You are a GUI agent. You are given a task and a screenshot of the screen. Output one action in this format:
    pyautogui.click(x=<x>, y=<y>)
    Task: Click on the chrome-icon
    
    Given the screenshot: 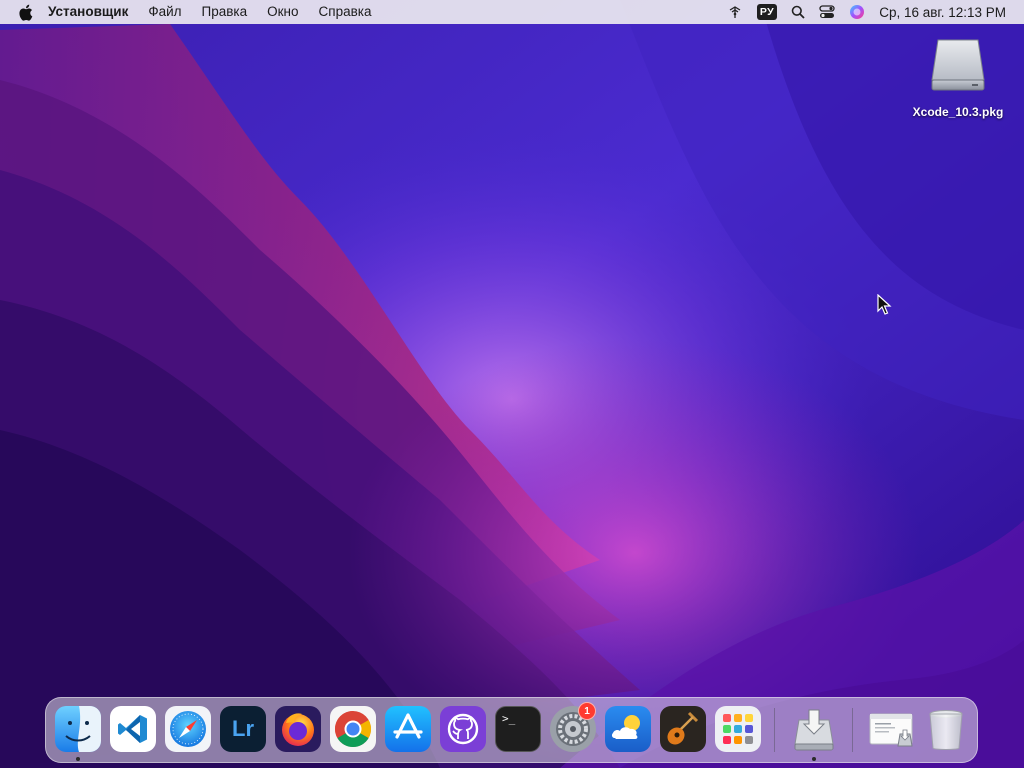 What is the action you would take?
    pyautogui.click(x=353, y=729)
    